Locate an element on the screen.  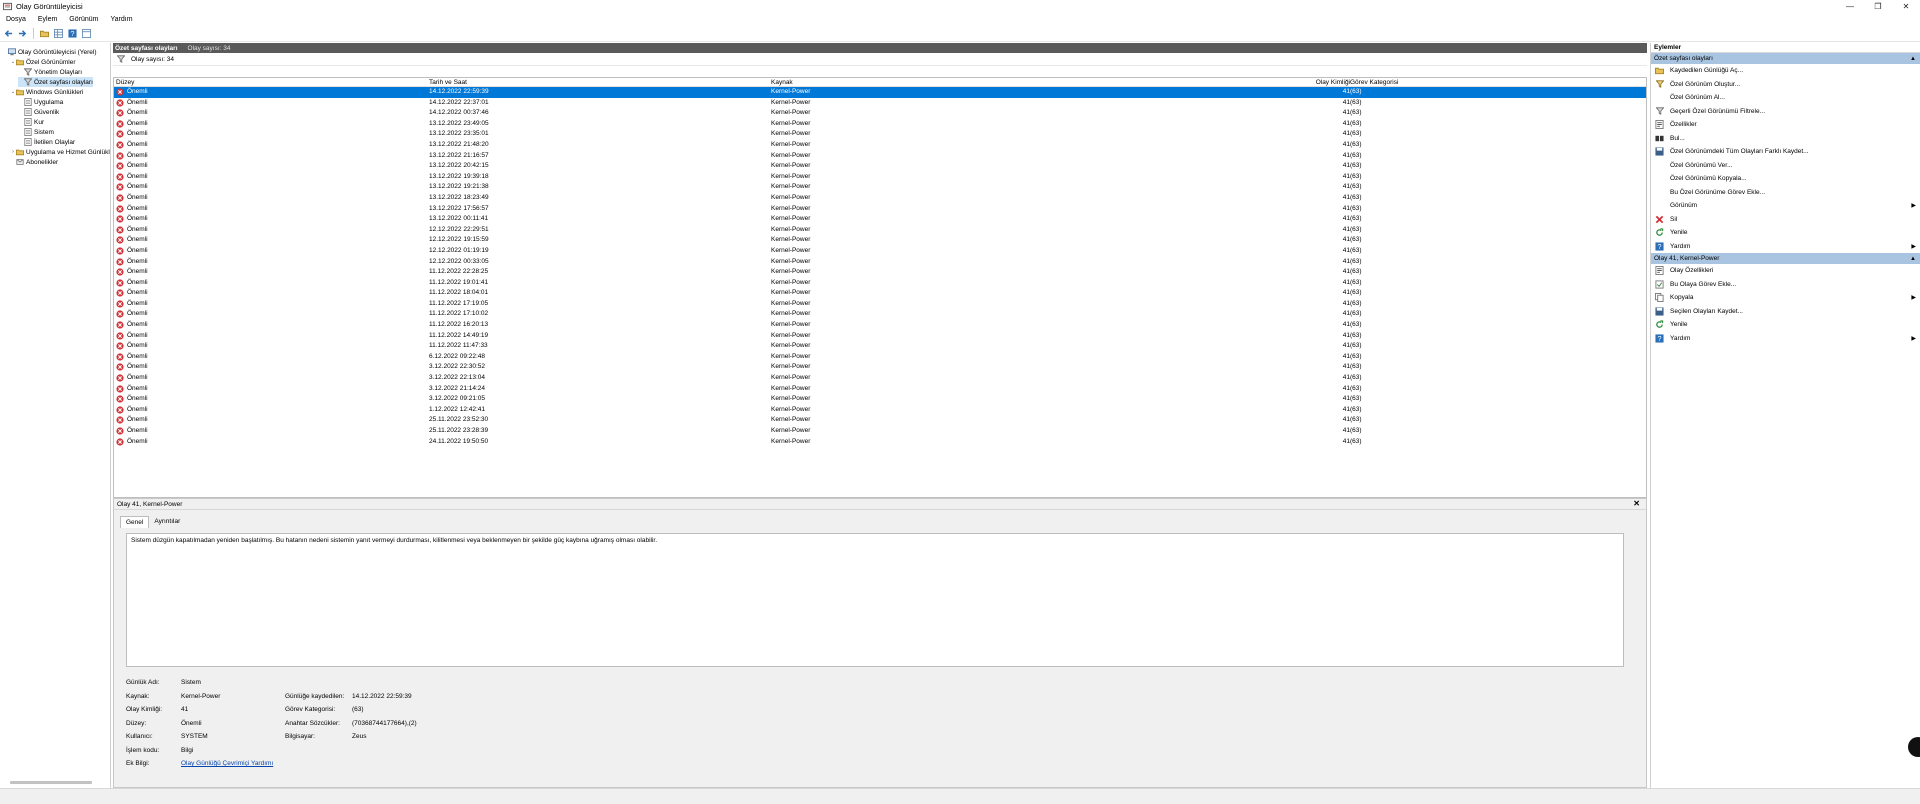
cell-event-id: 41 is located at coordinates (1346, 123).